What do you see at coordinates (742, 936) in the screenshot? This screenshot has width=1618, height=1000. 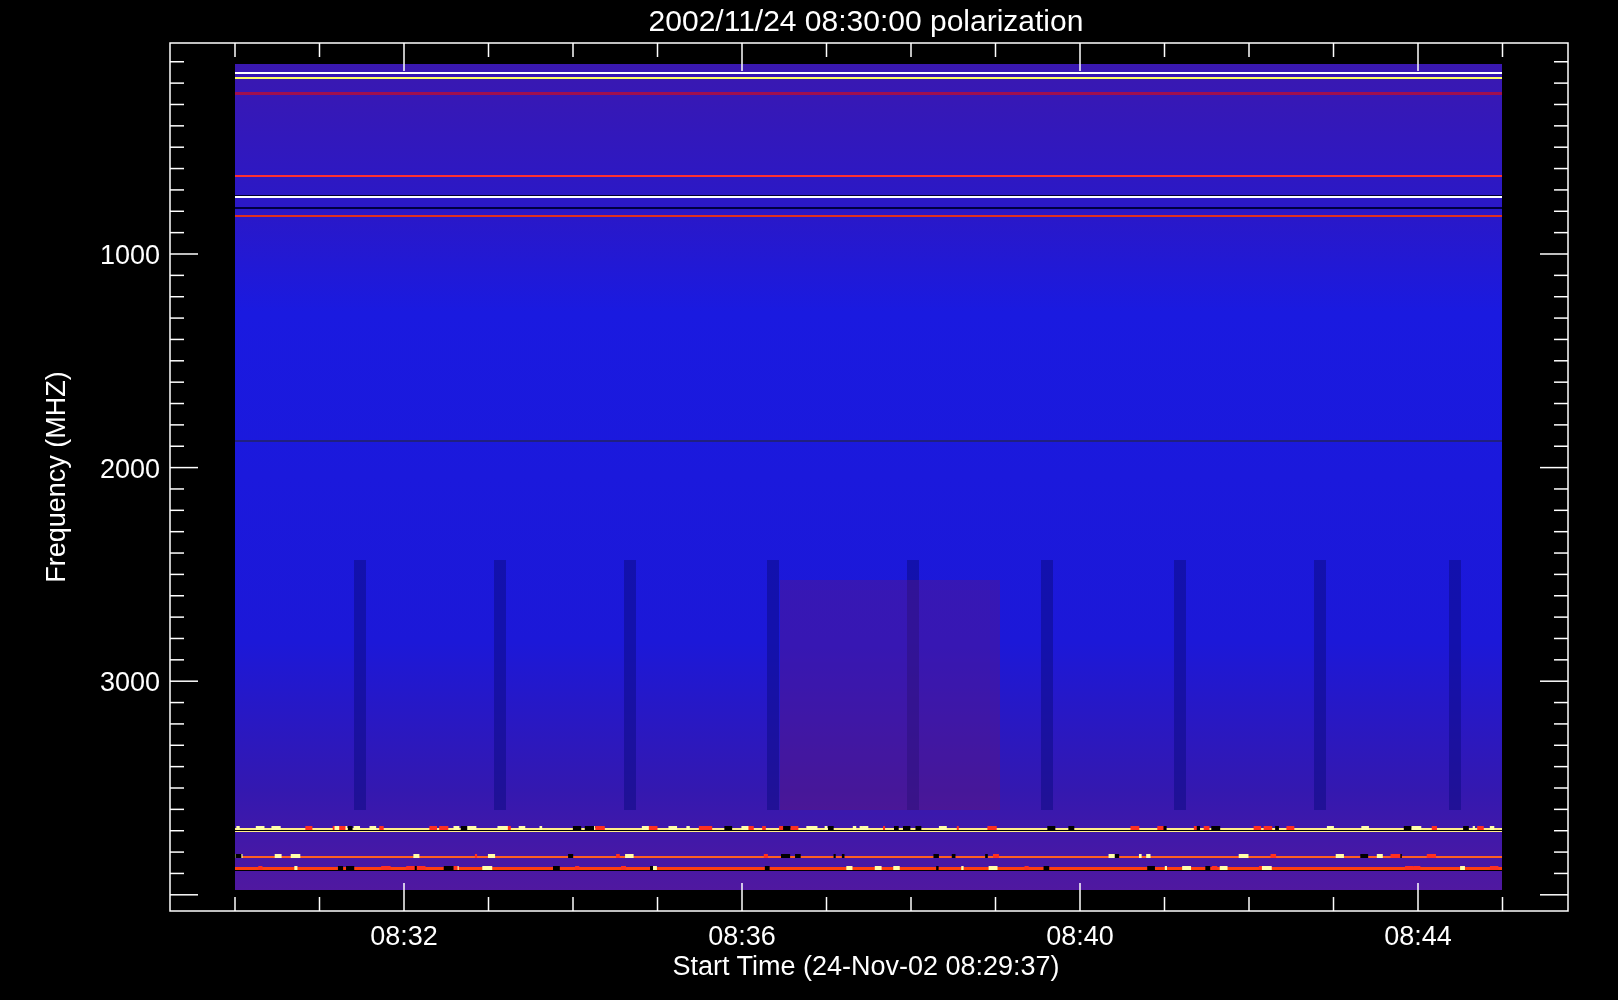 I see `x-tick-label: 08:36` at bounding box center [742, 936].